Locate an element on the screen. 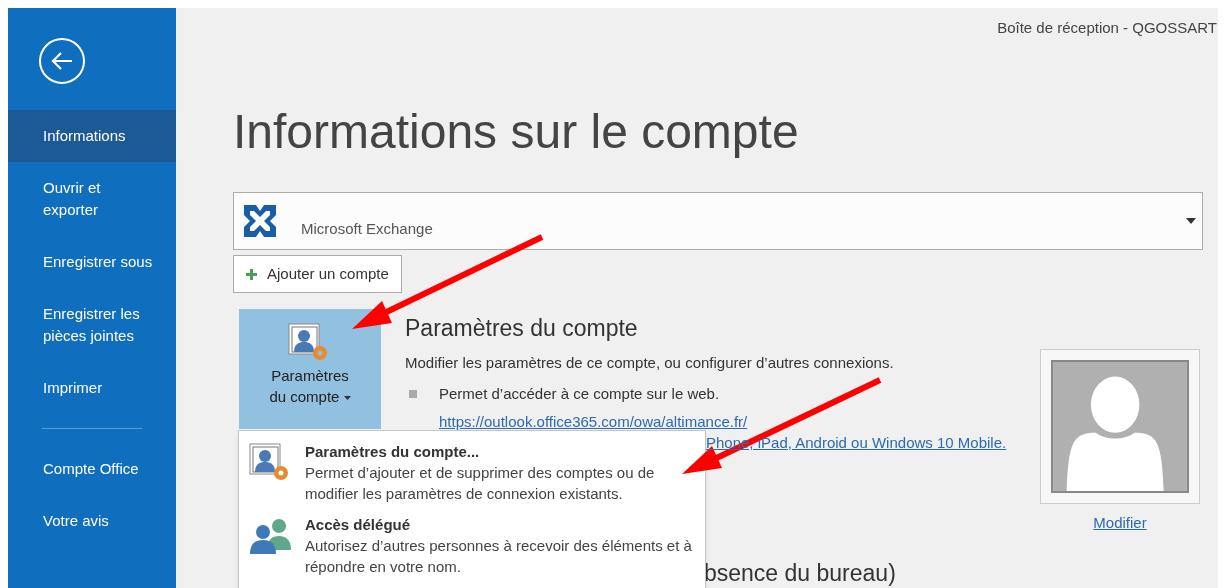 Image resolution: width=1228 pixels, height=588 pixels. change-picture-link: Modifier is located at coordinates (1120, 523).